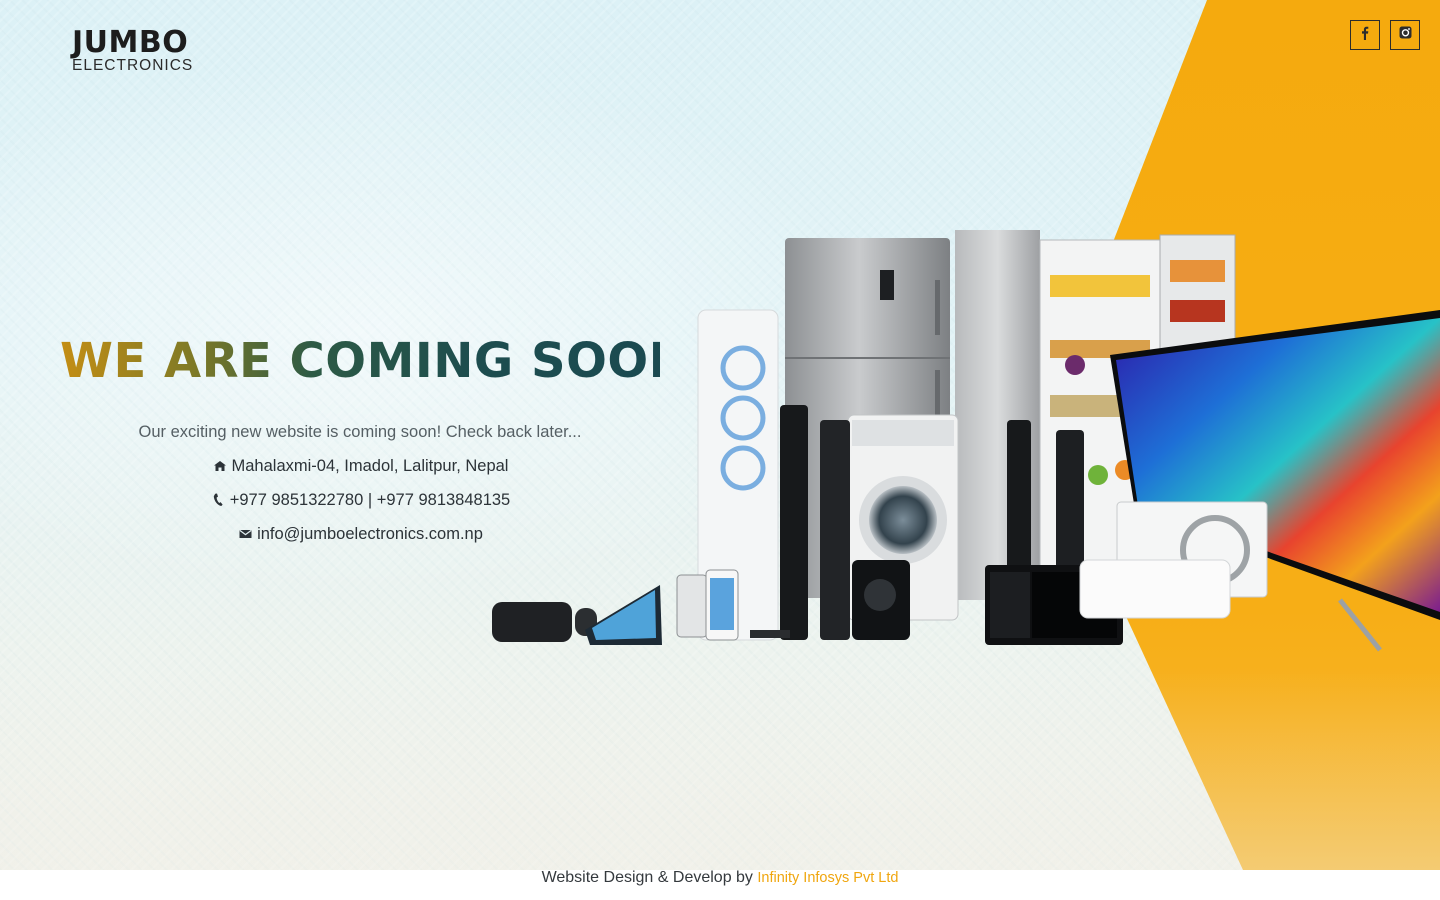 This screenshot has height=900, width=1440. Describe the element at coordinates (130, 42) in the screenshot. I see `logo-wordmark-top: JUMBO` at that location.